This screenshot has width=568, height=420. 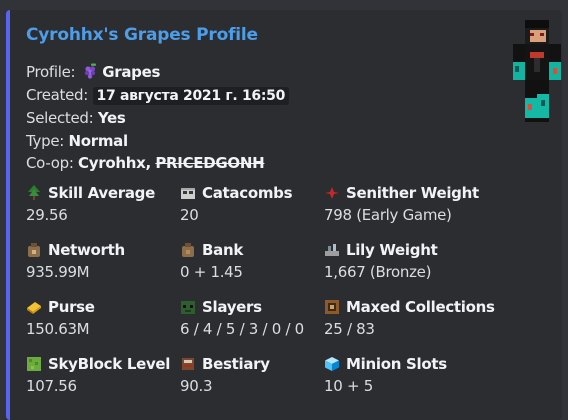 What do you see at coordinates (420, 307) in the screenshot?
I see `field-name: Maxed Collections` at bounding box center [420, 307].